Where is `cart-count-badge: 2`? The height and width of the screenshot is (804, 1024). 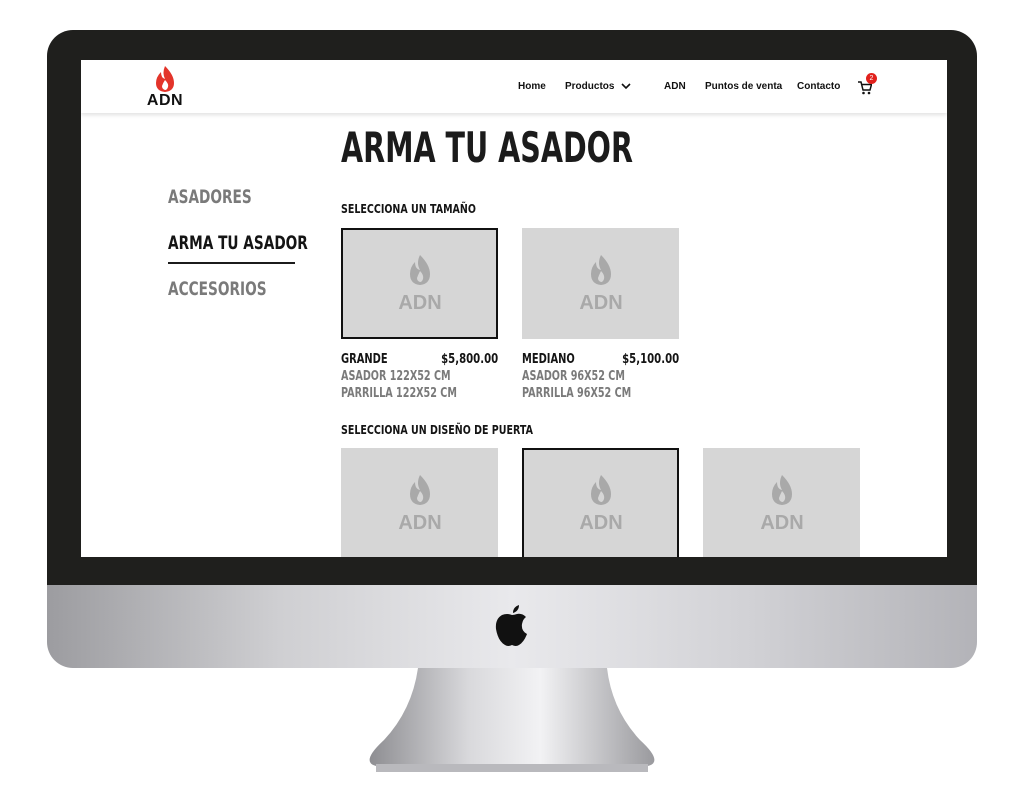 cart-count-badge: 2 is located at coordinates (871, 78).